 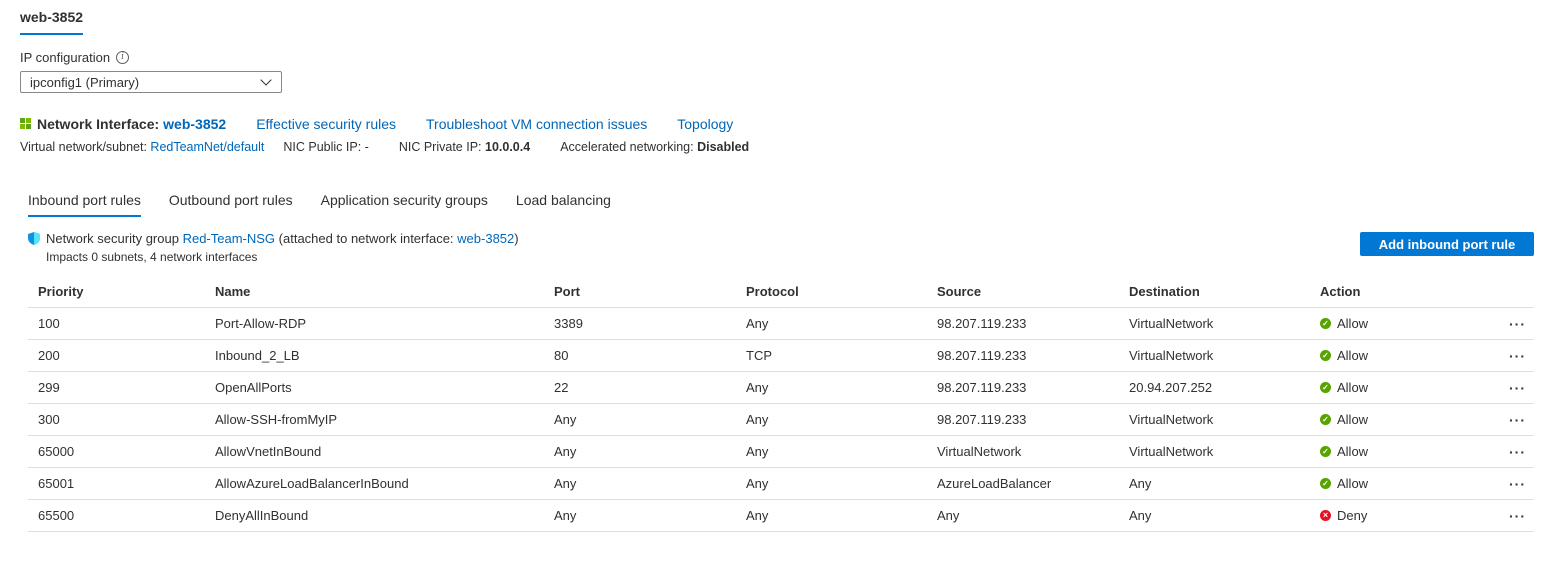 I want to click on table-row: 65500 DenyAllInBound Any Any Any Any × Deny ···, so click(x=781, y=515).